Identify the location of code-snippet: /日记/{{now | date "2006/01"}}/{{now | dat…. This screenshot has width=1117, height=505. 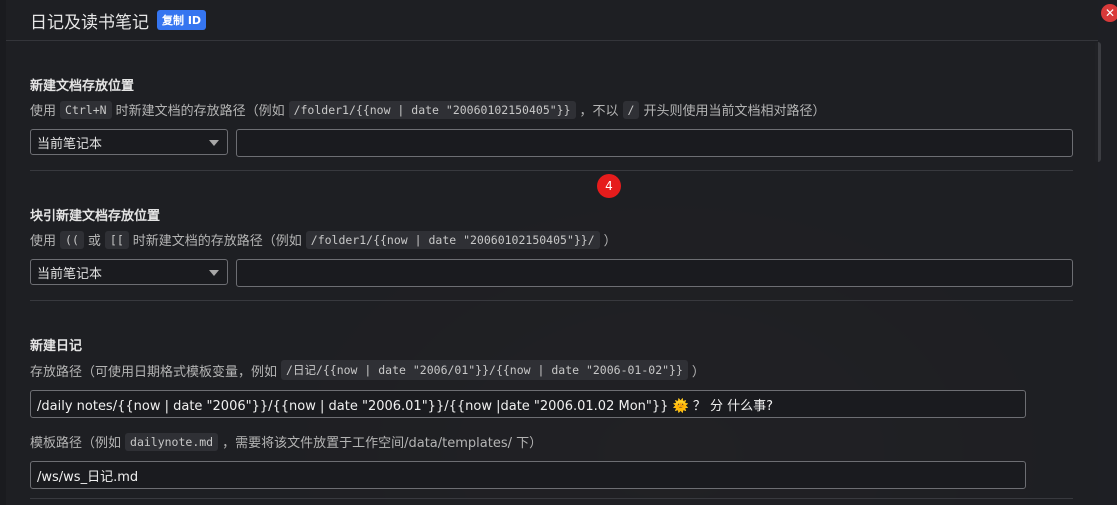
(484, 370).